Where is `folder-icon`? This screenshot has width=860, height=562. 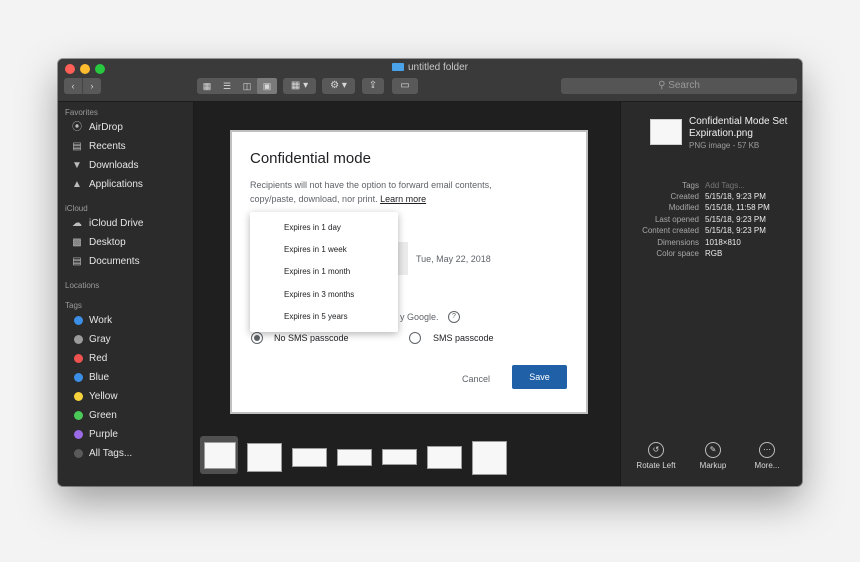 folder-icon is located at coordinates (397, 67).